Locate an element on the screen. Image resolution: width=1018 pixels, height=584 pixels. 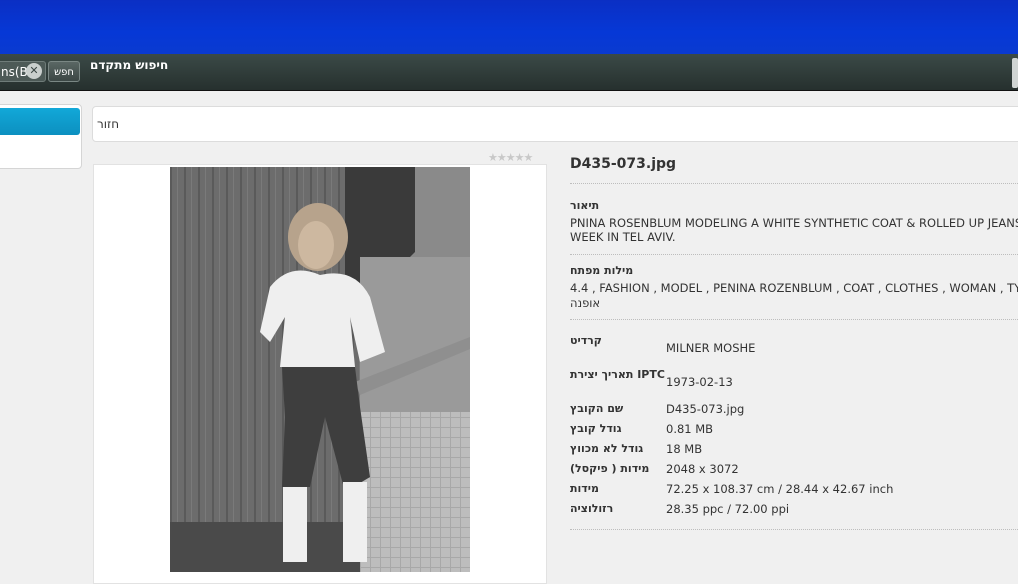
file-name-label: שם הקובץ is located at coordinates (597, 408).